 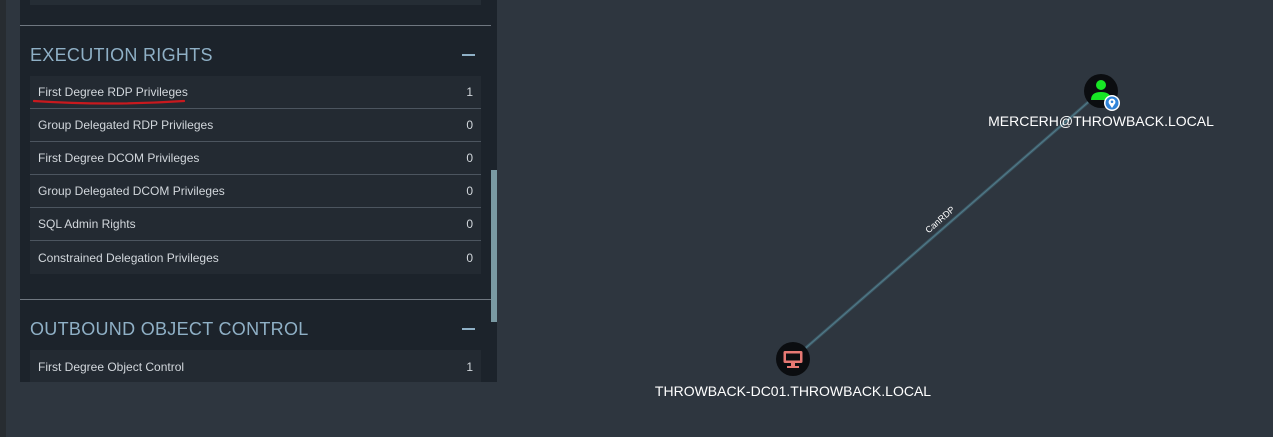 What do you see at coordinates (793, 370) in the screenshot?
I see `computer-node: THROWBACK-DC01.THROWBACK.LOCAL` at bounding box center [793, 370].